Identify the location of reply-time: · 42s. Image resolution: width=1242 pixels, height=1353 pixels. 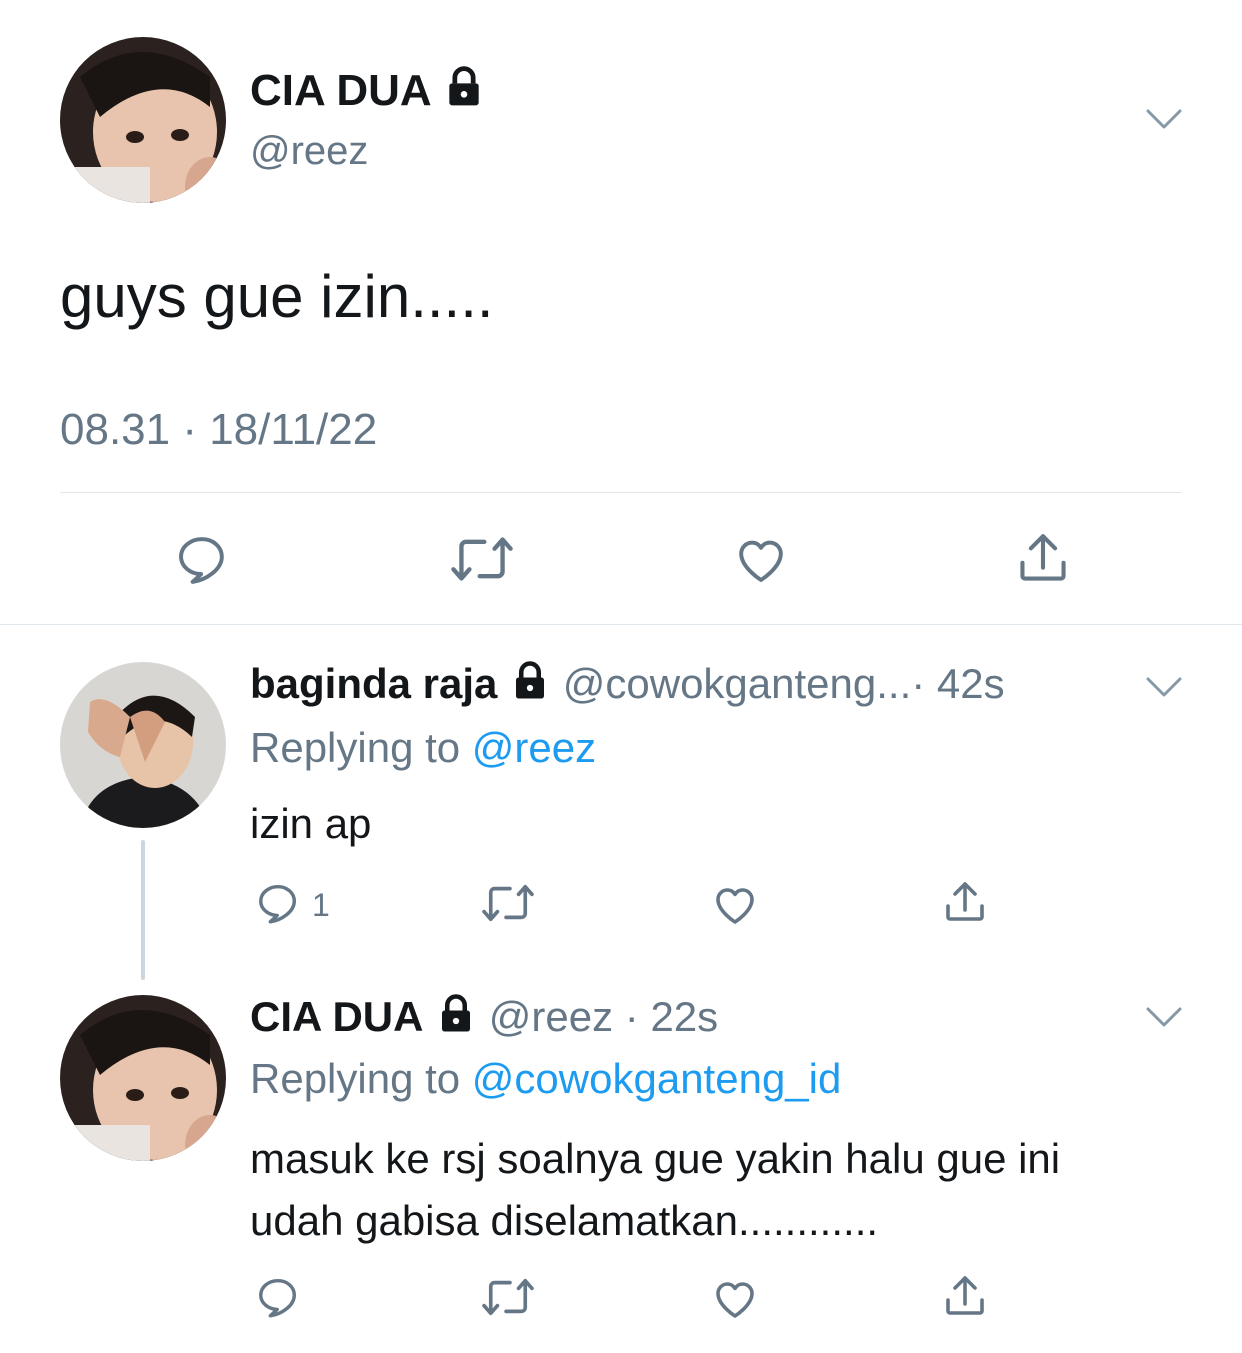
(958, 683).